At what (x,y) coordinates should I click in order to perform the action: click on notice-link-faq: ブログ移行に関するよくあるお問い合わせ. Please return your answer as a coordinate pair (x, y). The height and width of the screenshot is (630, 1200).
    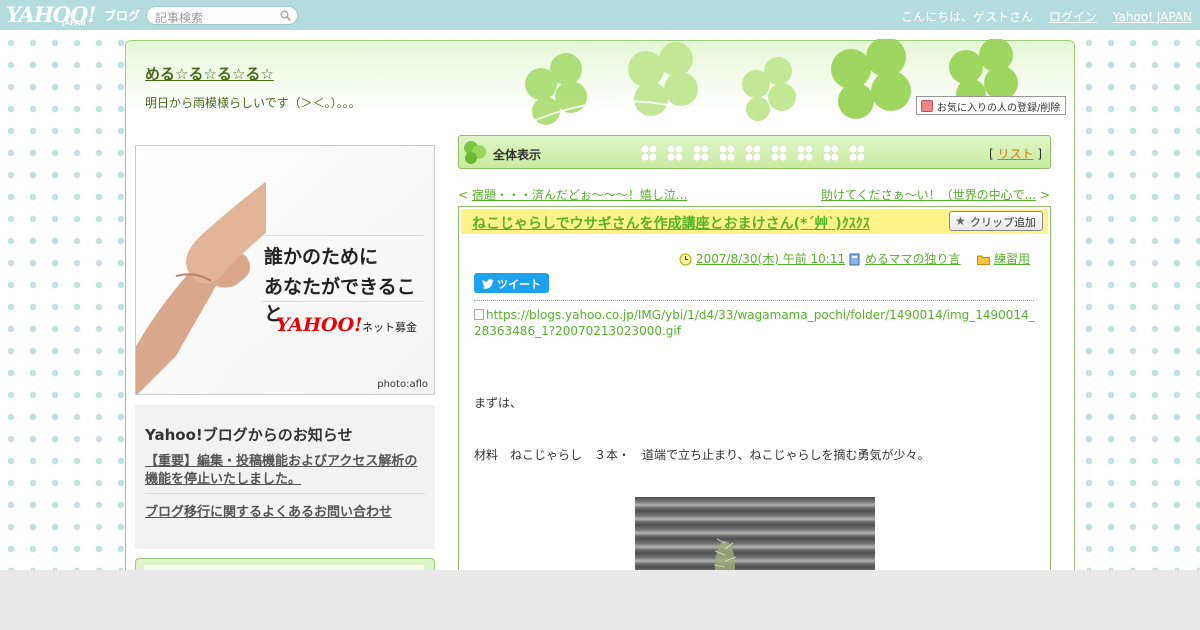
    Looking at the image, I should click on (268, 510).